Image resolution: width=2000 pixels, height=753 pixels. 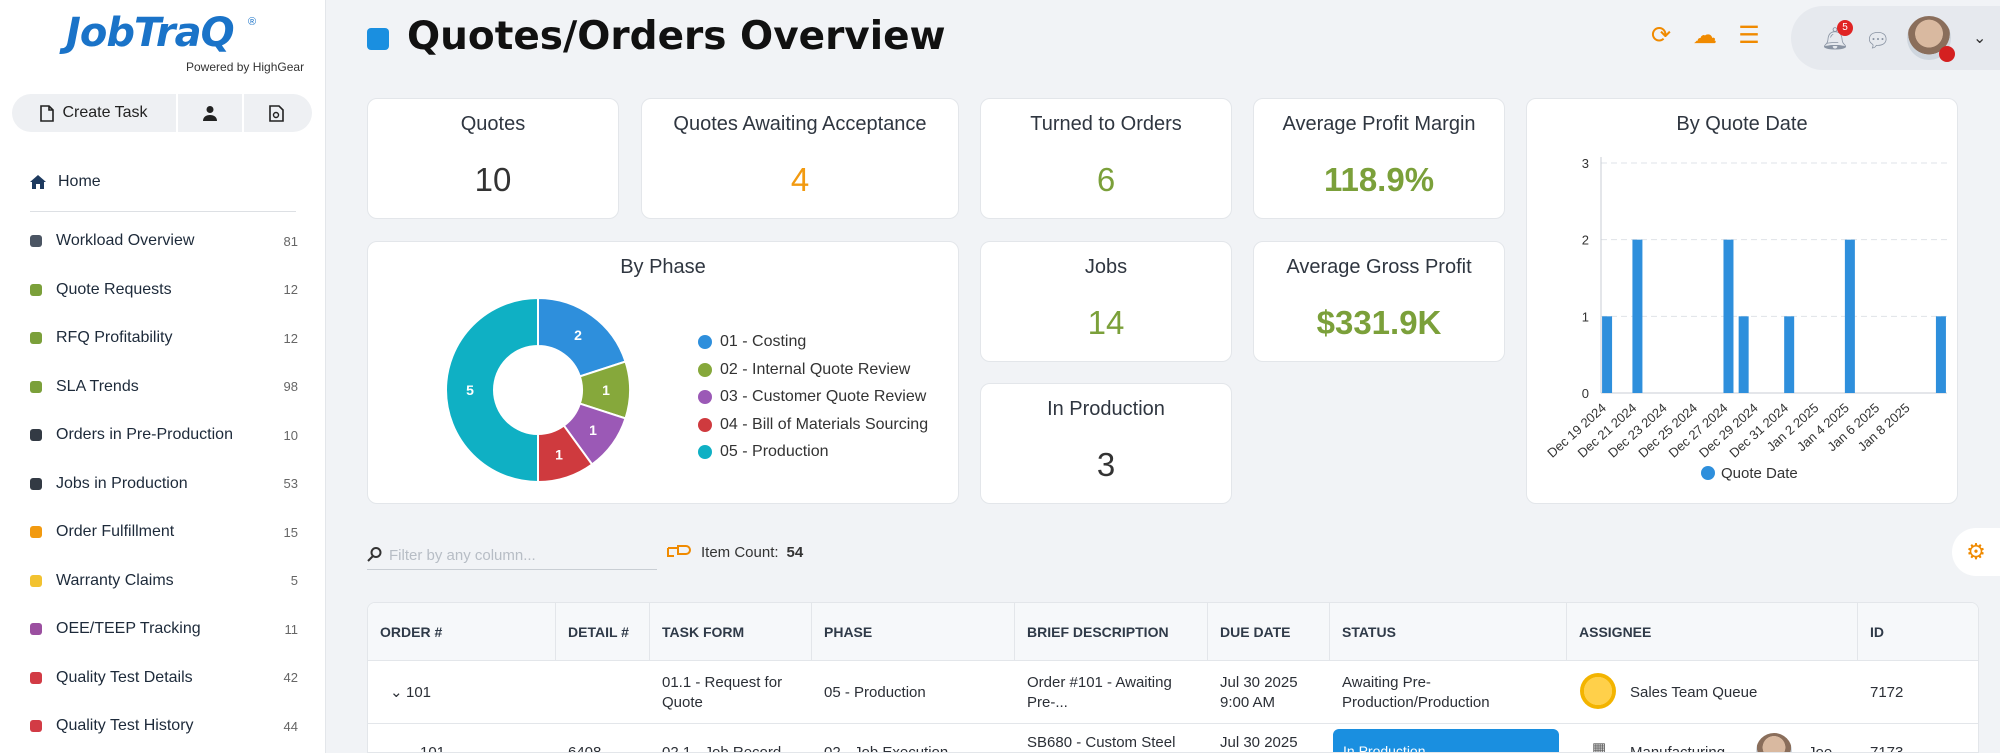 What do you see at coordinates (196, 43) in the screenshot?
I see `jobtraq-logo: JobTraQ ® Powered by HighGear` at bounding box center [196, 43].